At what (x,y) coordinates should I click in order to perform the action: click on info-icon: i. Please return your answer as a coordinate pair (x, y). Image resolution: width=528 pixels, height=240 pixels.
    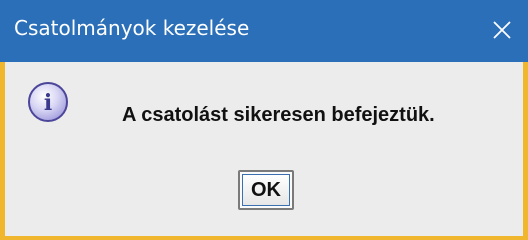
    Looking at the image, I should click on (48, 102).